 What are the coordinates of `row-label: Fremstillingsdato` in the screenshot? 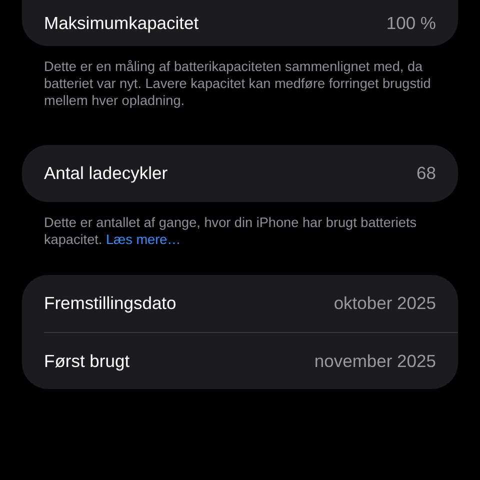 It's located at (110, 304).